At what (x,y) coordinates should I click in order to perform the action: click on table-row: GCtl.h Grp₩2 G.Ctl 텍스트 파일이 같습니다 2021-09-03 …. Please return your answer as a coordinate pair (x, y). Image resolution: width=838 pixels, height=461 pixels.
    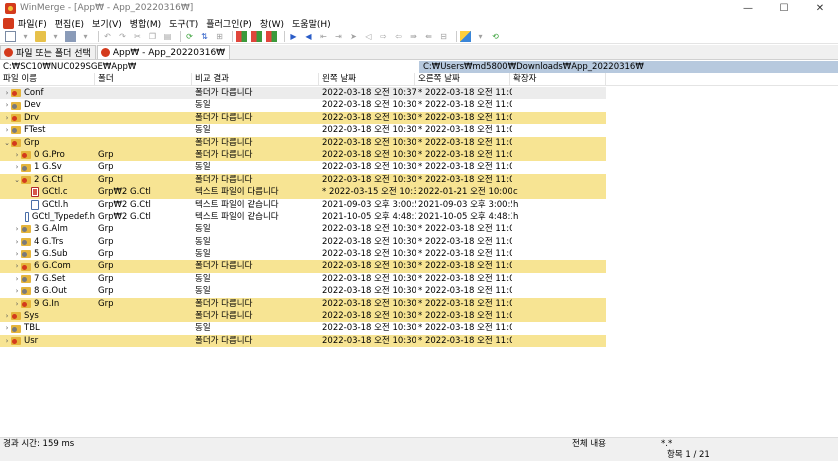
    Looking at the image, I should click on (419, 205).